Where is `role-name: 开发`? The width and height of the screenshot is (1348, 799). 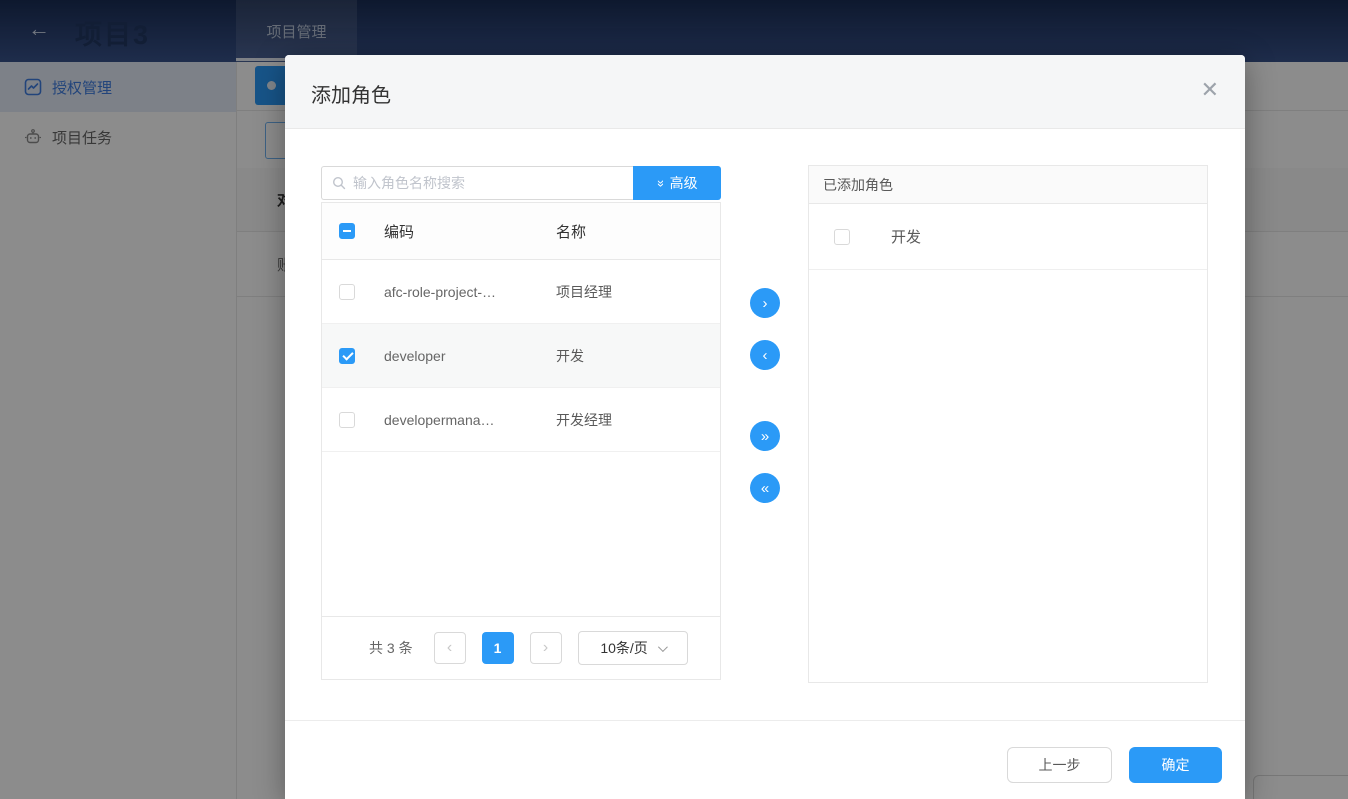 role-name: 开发 is located at coordinates (570, 355).